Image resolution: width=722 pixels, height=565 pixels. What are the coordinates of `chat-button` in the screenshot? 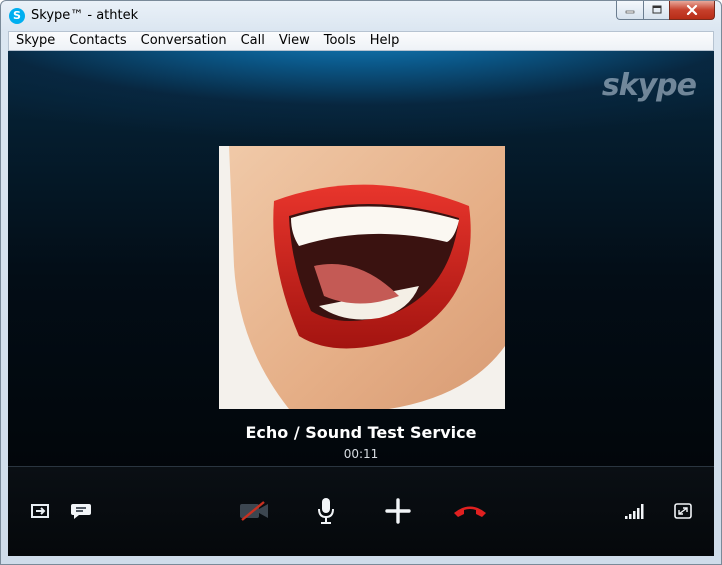 It's located at (81, 511).